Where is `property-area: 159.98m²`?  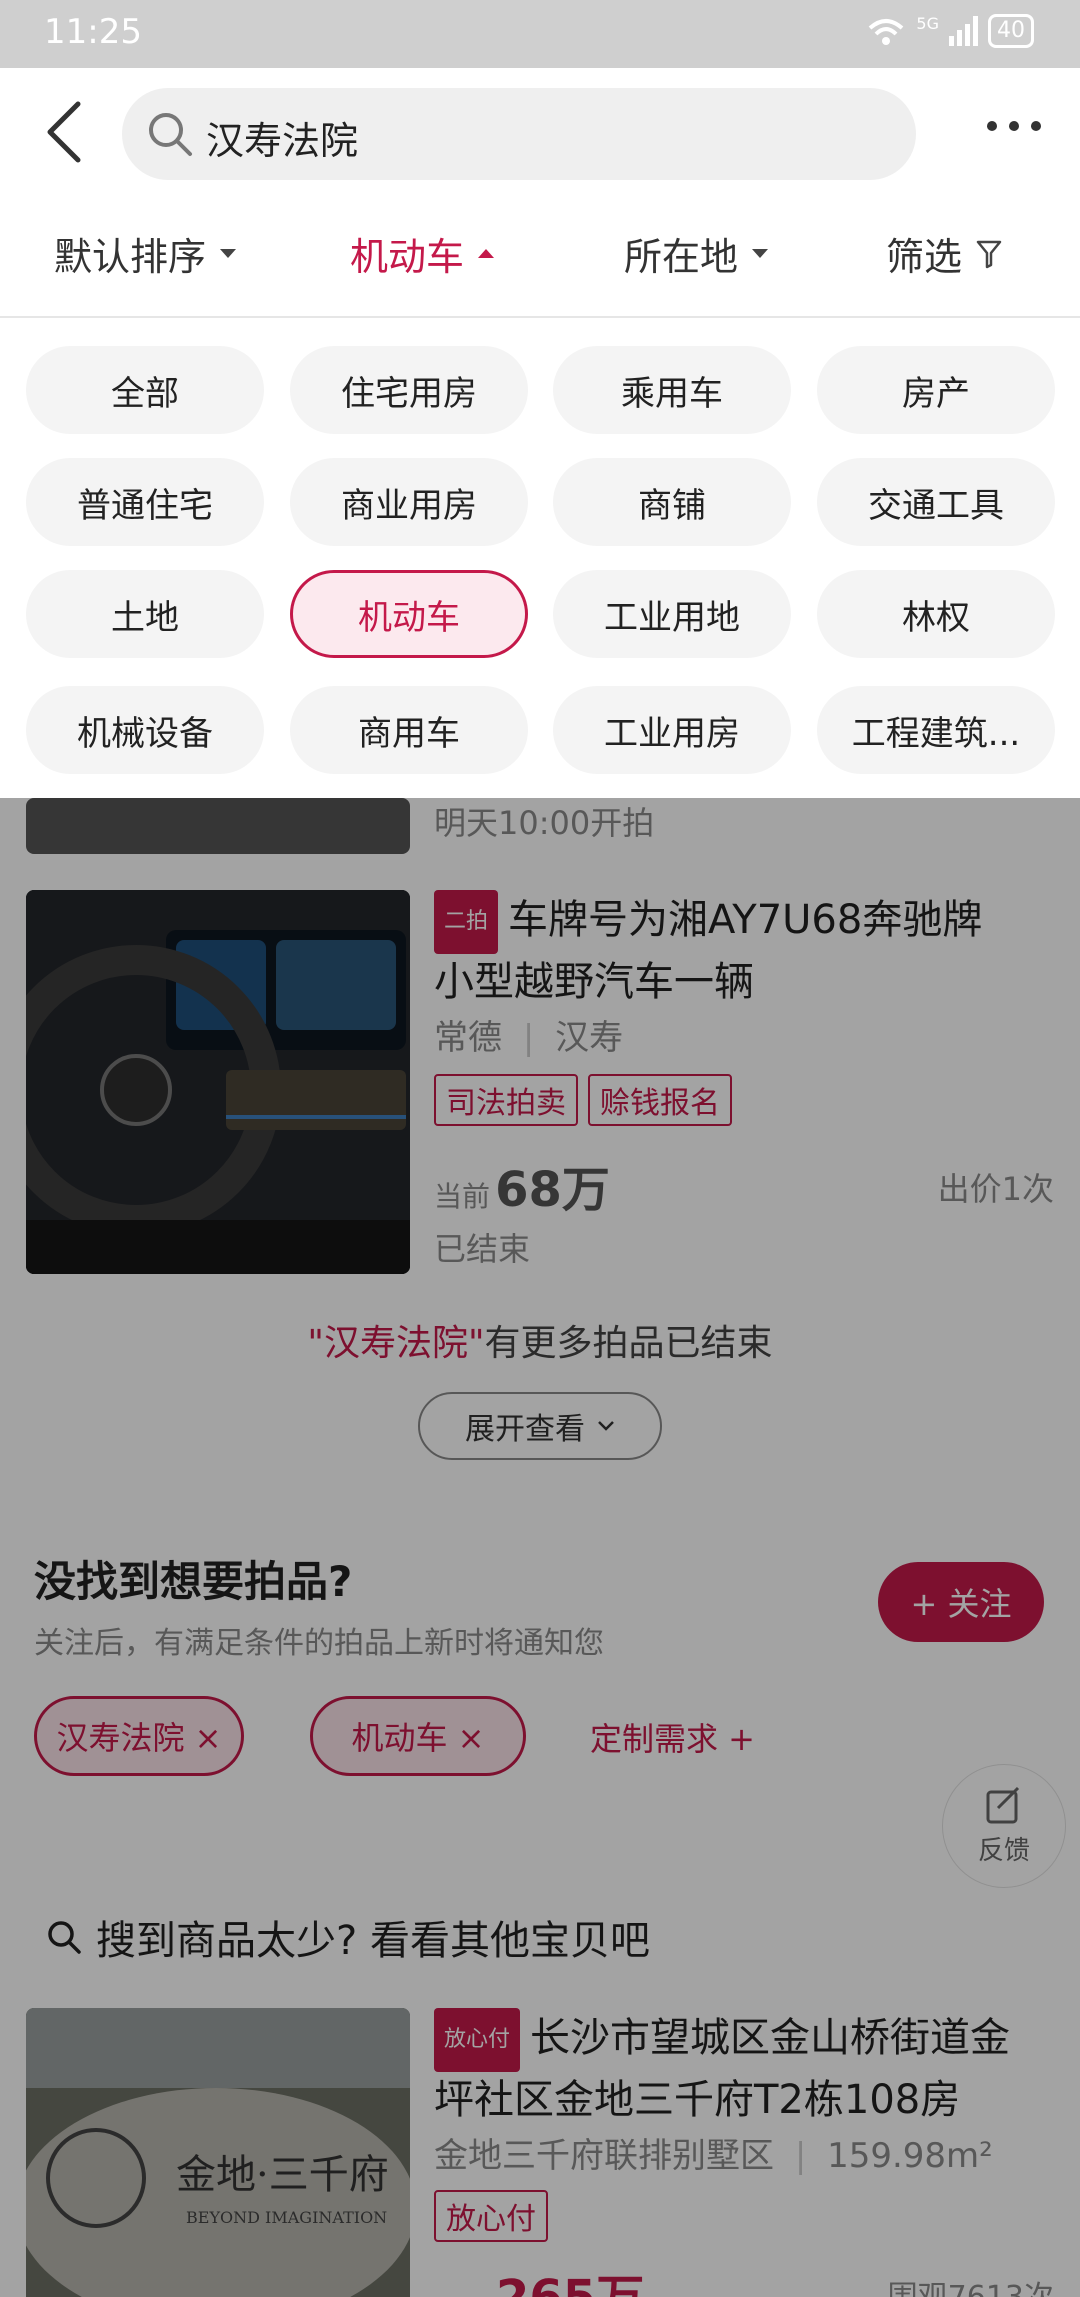
property-area: 159.98m² is located at coordinates (910, 2156).